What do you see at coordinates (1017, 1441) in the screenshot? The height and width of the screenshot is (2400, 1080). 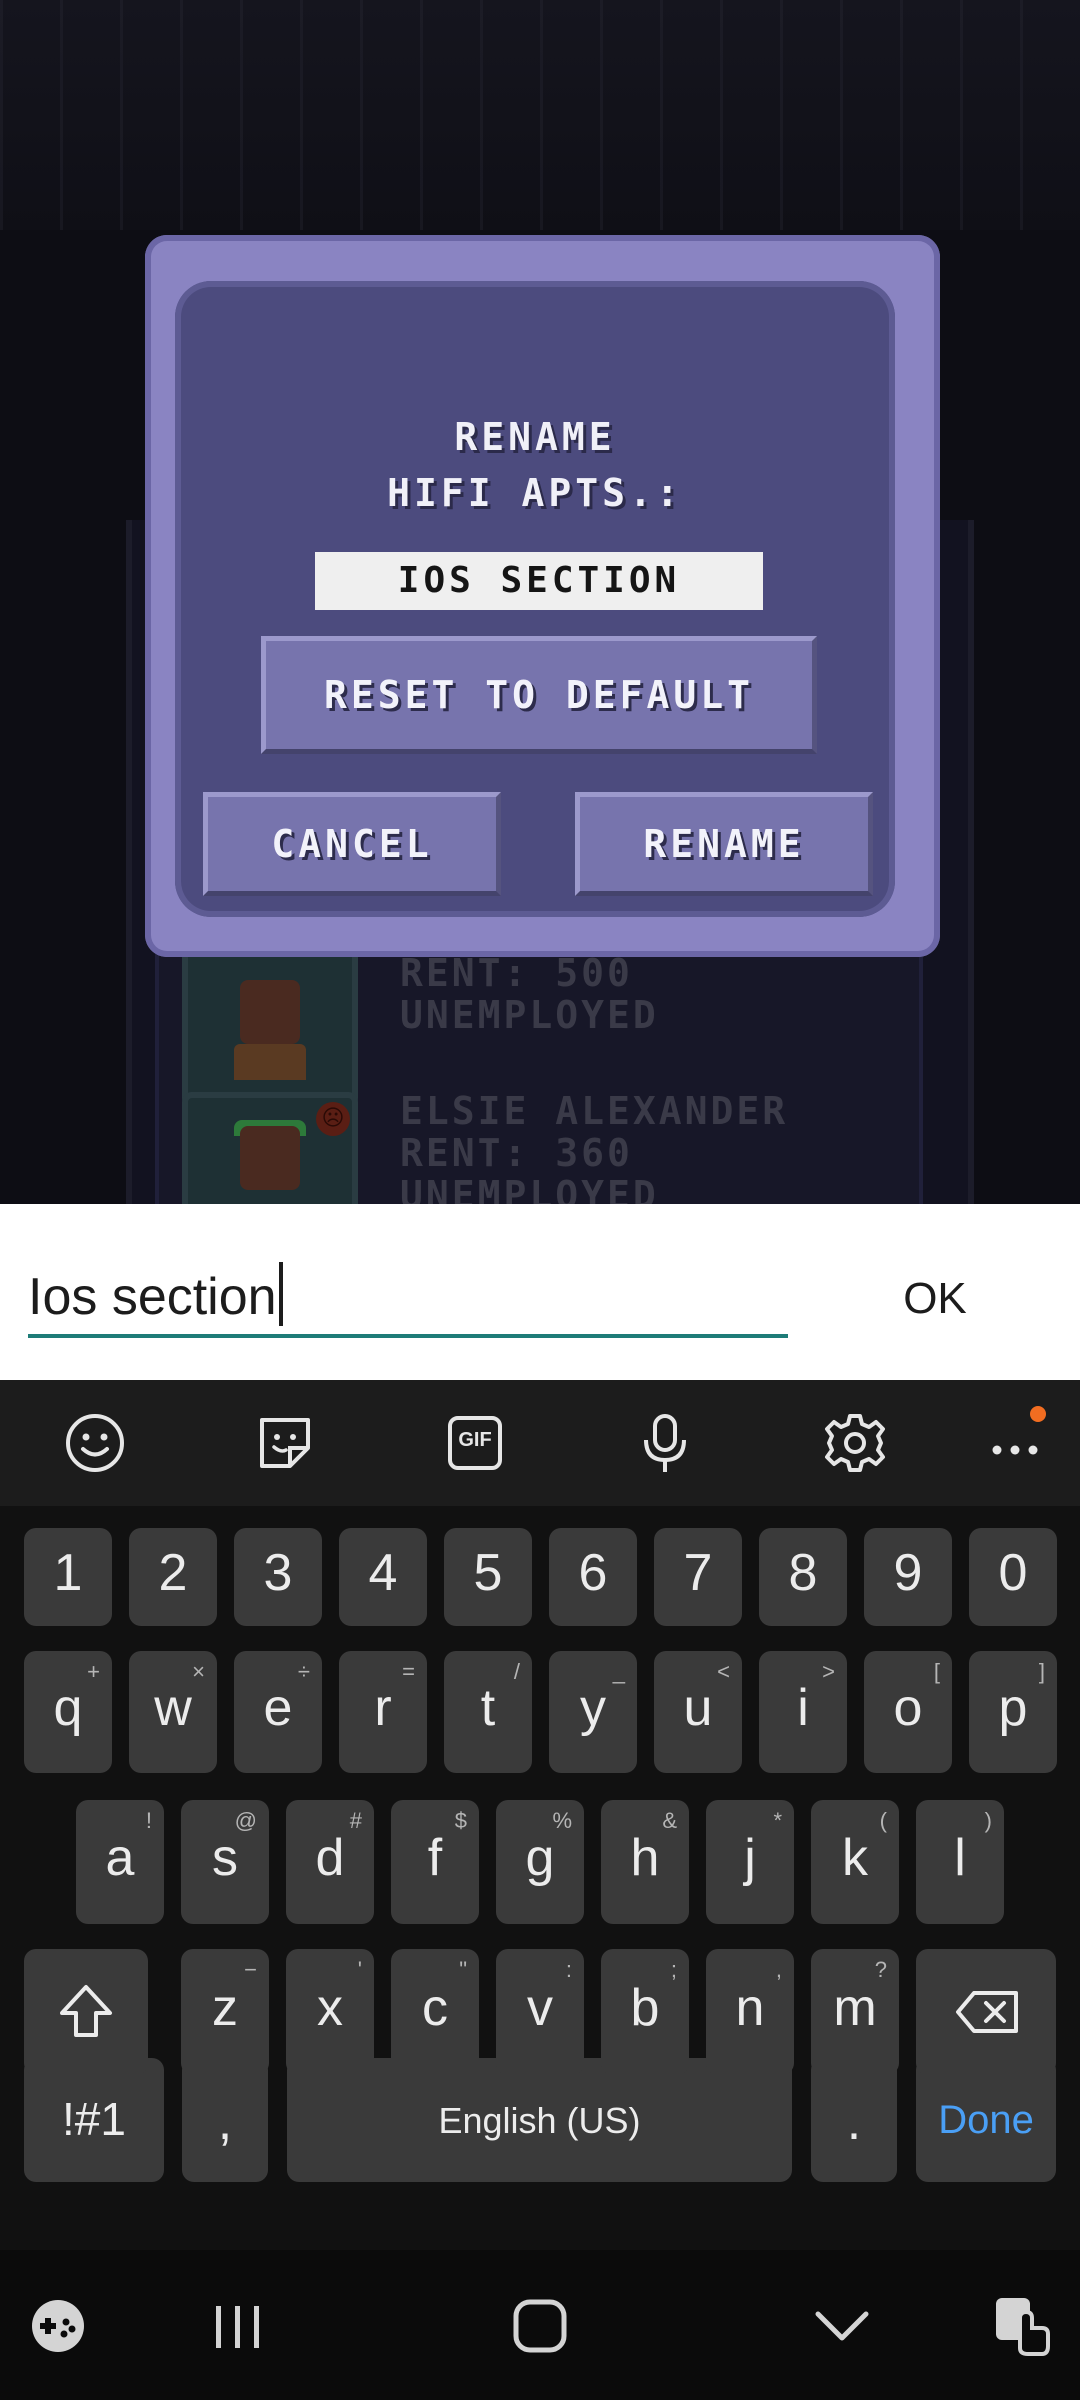 I see `more-icon` at bounding box center [1017, 1441].